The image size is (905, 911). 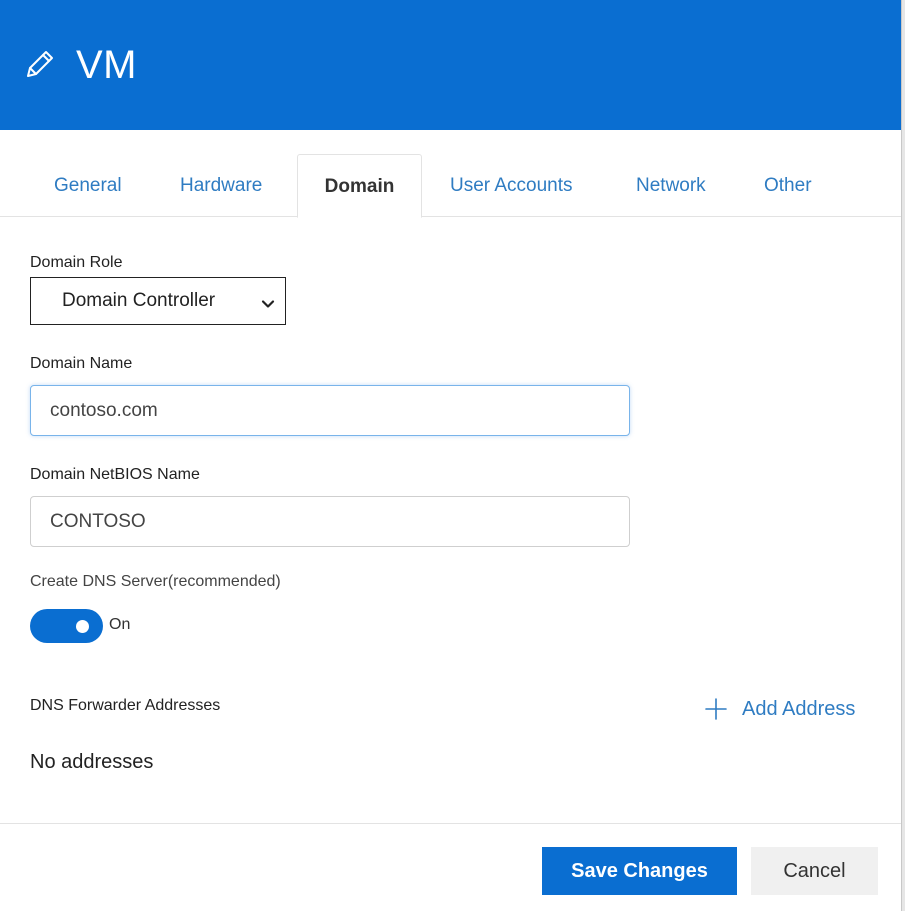 What do you see at coordinates (76, 262) in the screenshot?
I see `domain-role-label: Domain Role` at bounding box center [76, 262].